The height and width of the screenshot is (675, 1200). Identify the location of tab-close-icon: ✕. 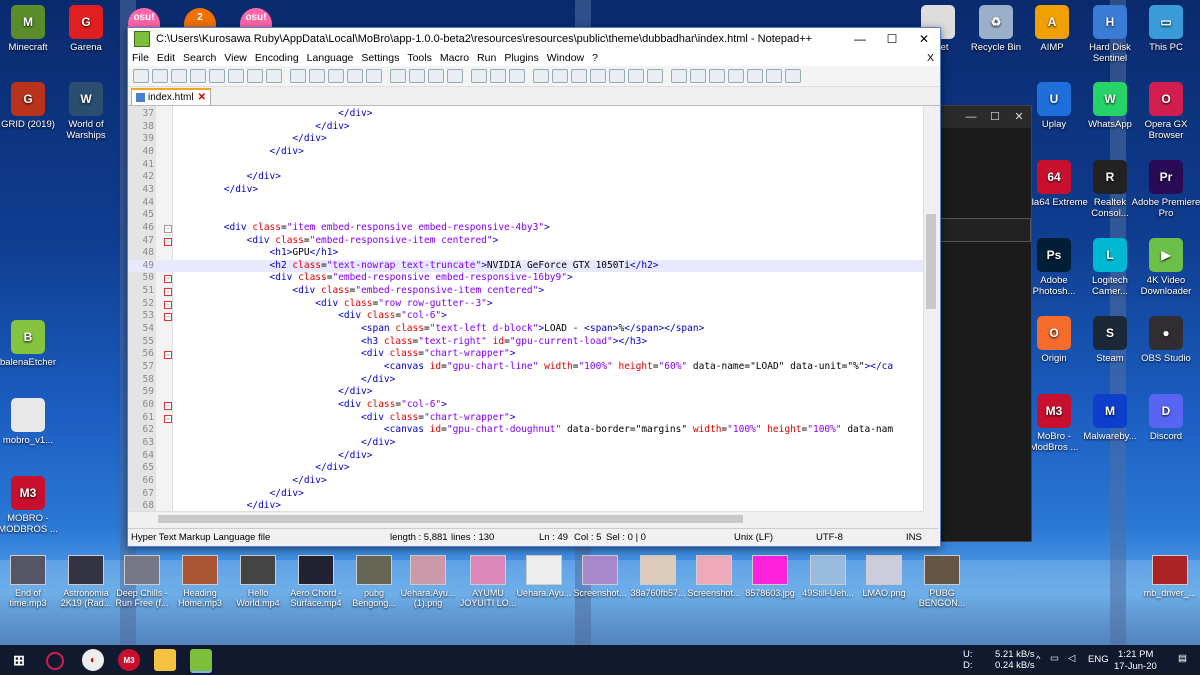
(202, 97).